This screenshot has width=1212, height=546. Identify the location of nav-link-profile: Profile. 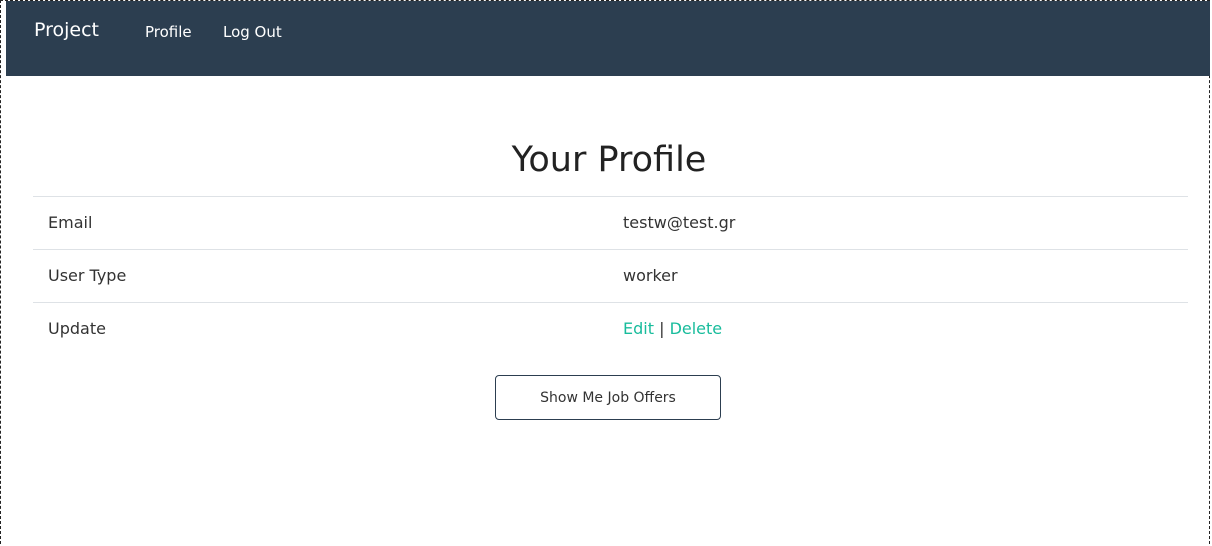
(168, 32).